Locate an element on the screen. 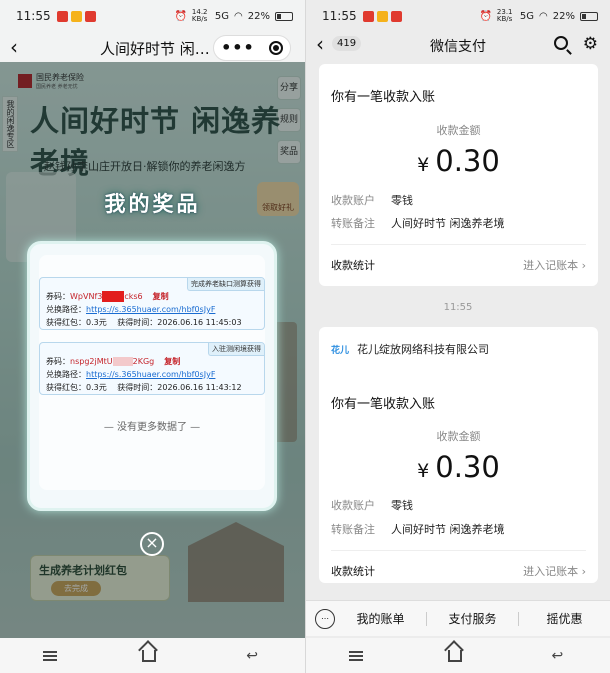  close-miniprogram-icon is located at coordinates (275, 48).